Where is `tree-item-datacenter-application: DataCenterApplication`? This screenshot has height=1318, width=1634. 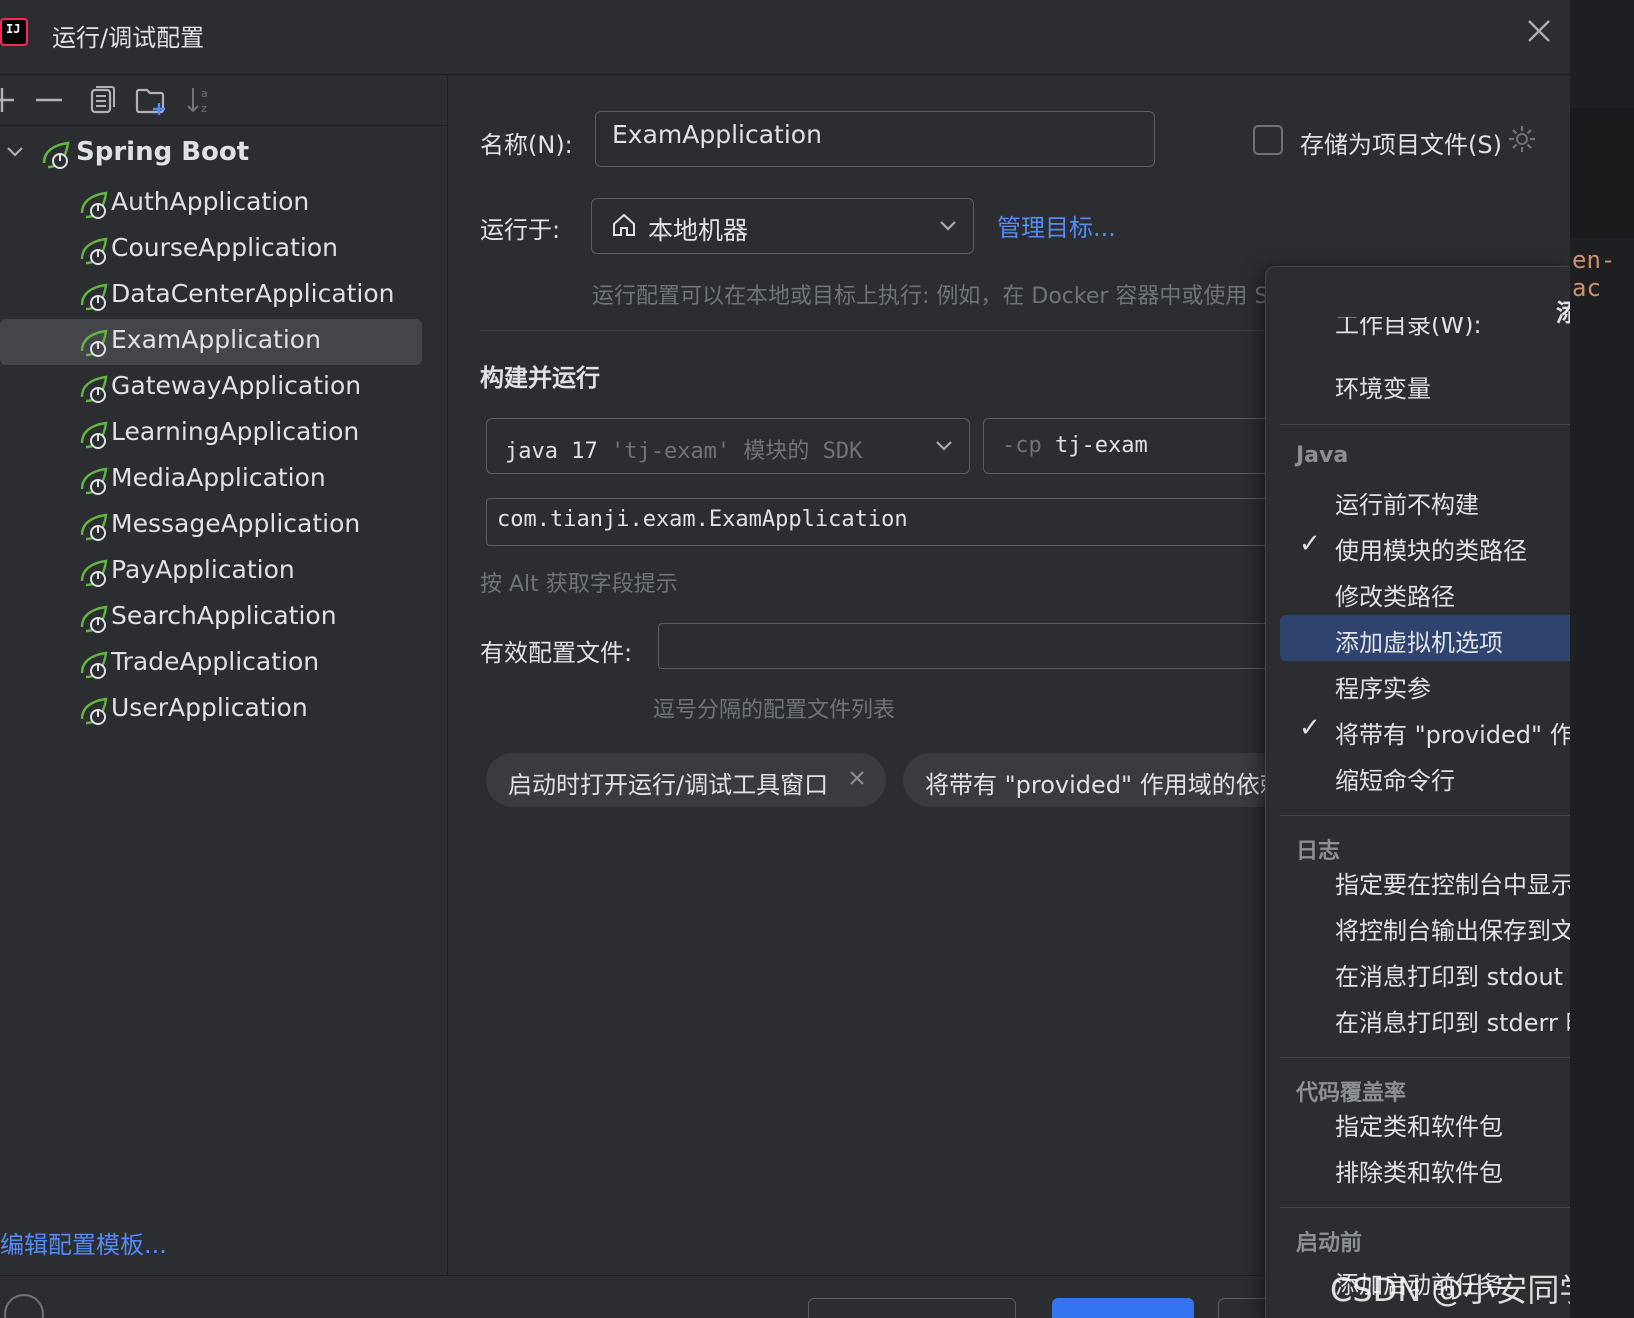 tree-item-datacenter-application: DataCenterApplication is located at coordinates (211, 296).